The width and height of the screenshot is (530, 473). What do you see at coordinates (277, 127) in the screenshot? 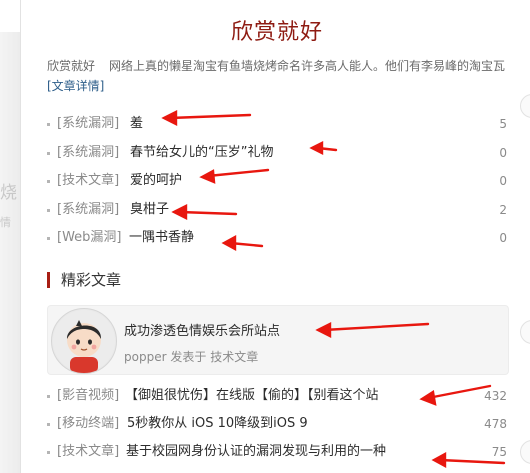
I see `list-item: [系统漏洞] 羞 5` at bounding box center [277, 127].